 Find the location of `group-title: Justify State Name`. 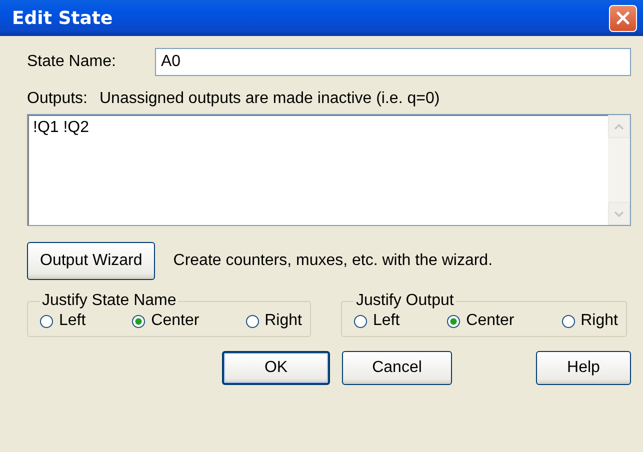

group-title: Justify State Name is located at coordinates (109, 301).